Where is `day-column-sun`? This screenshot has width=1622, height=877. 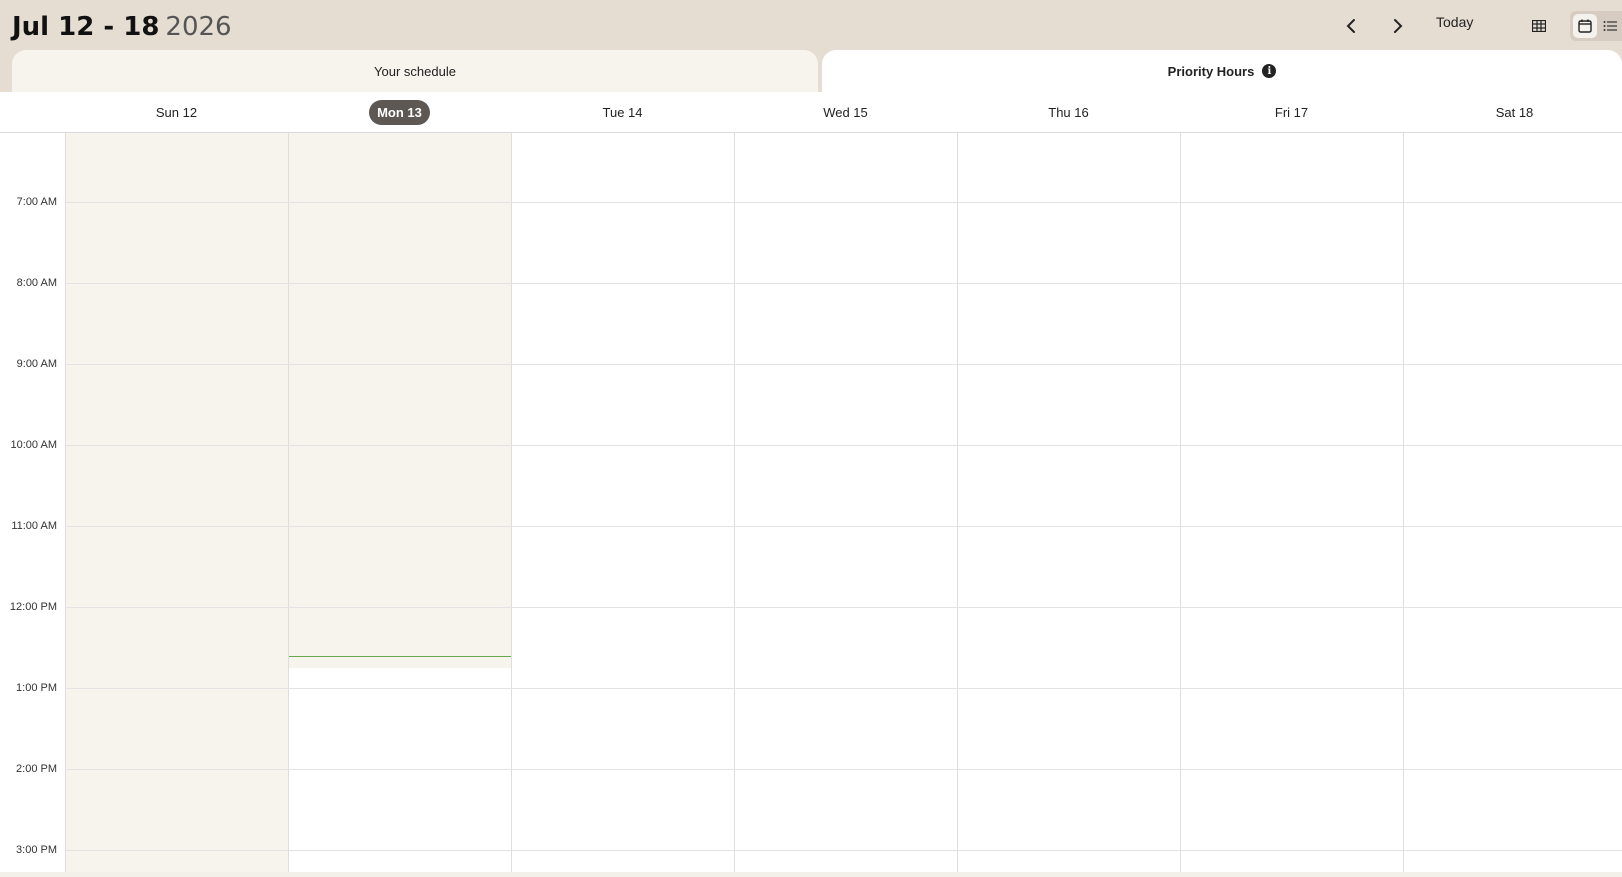
day-column-sun is located at coordinates (177, 503).